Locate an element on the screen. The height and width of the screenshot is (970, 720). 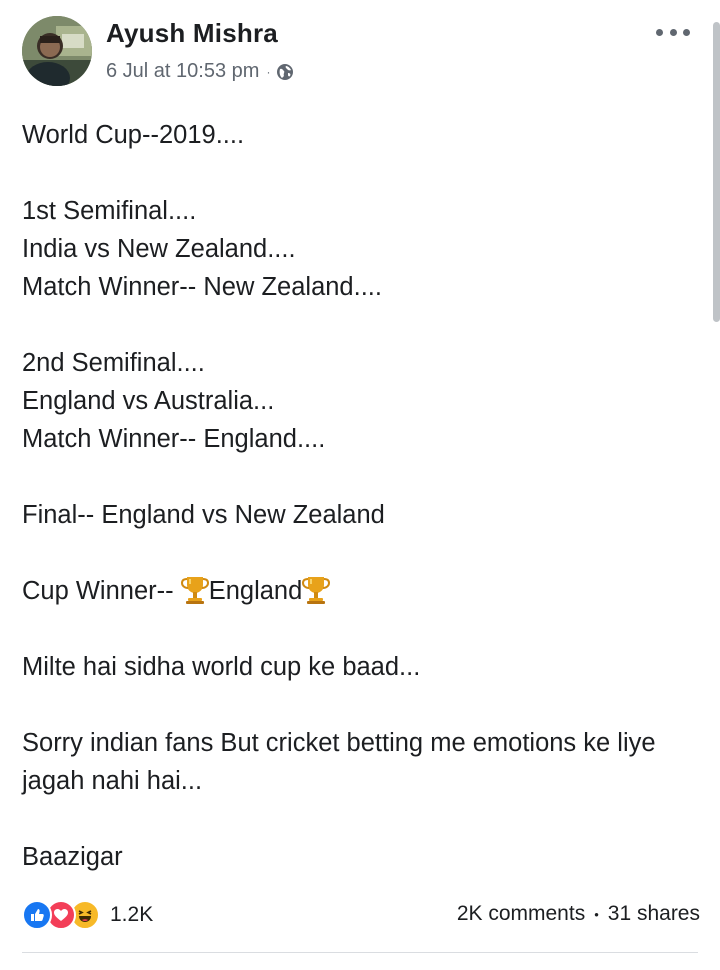
post-timestamp: 6 Jul at 10:53 pm is located at coordinates (182, 71).